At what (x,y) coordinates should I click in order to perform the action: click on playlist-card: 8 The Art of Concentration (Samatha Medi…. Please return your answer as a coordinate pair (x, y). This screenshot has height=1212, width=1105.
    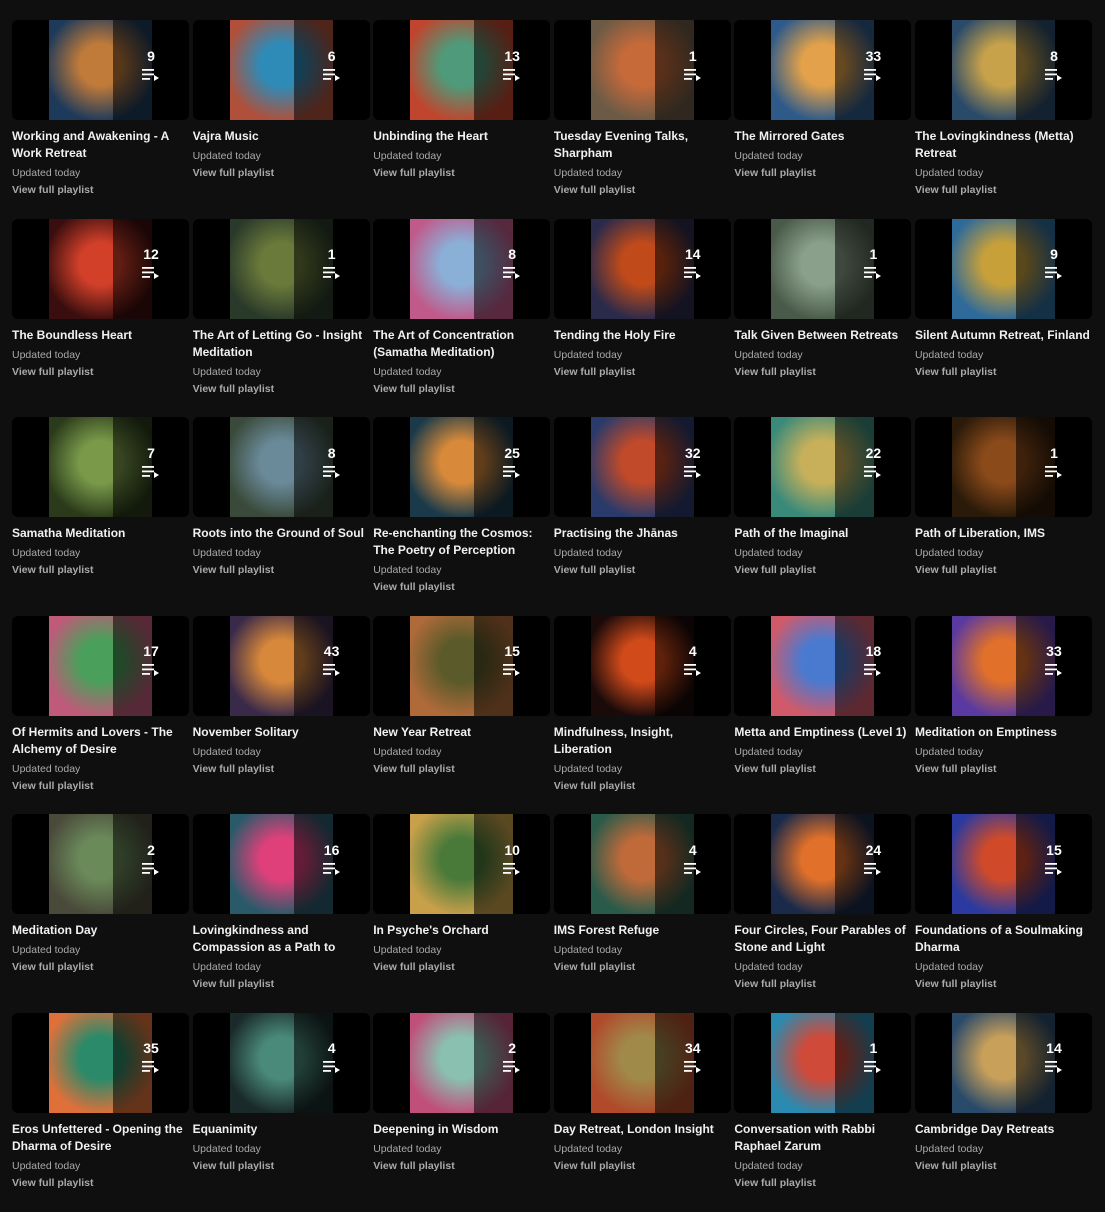
    Looking at the image, I should click on (462, 318).